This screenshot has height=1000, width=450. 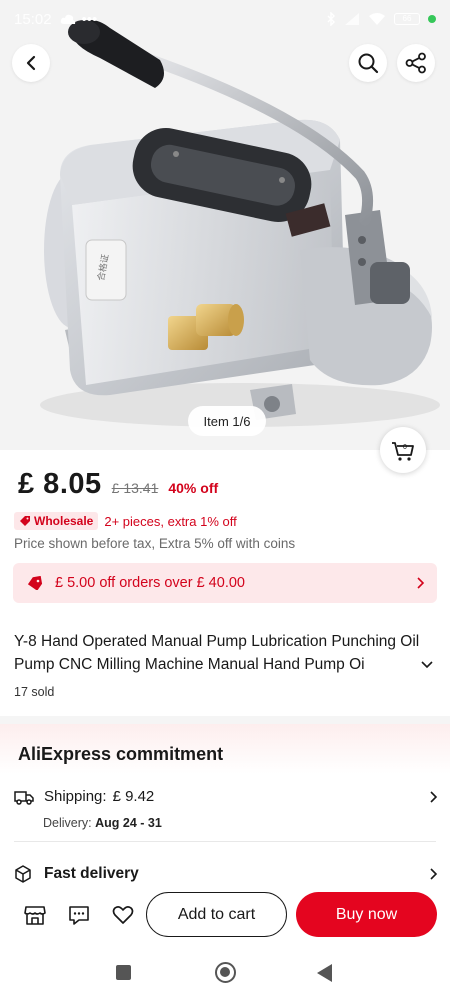 I want to click on shipping-value: £ 9.42, so click(x=133, y=796).